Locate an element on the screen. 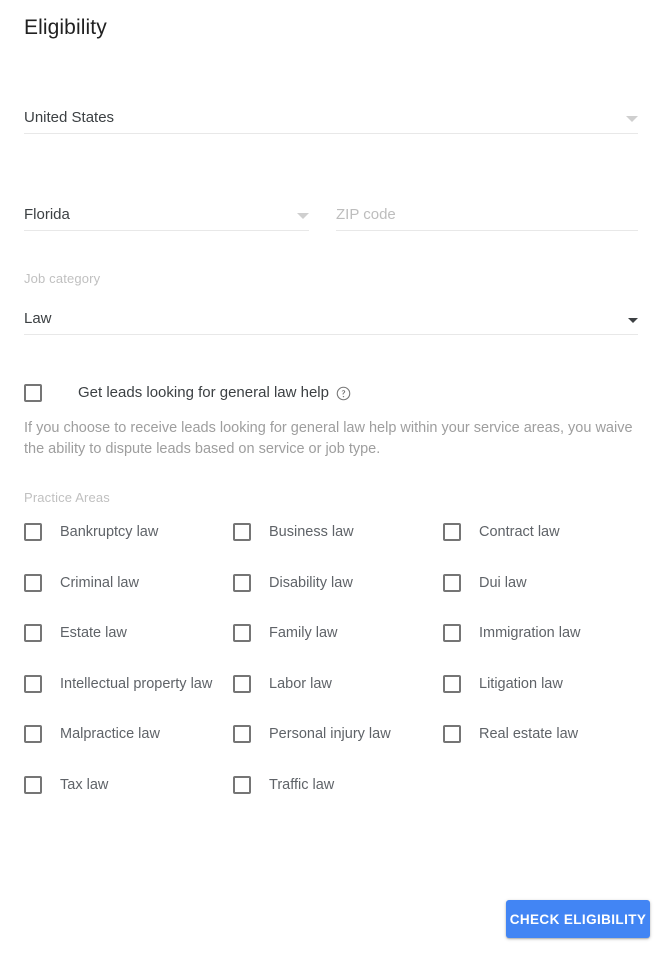 The image size is (660, 966). practice-area-option: Intellectual property law is located at coordinates (128, 684).